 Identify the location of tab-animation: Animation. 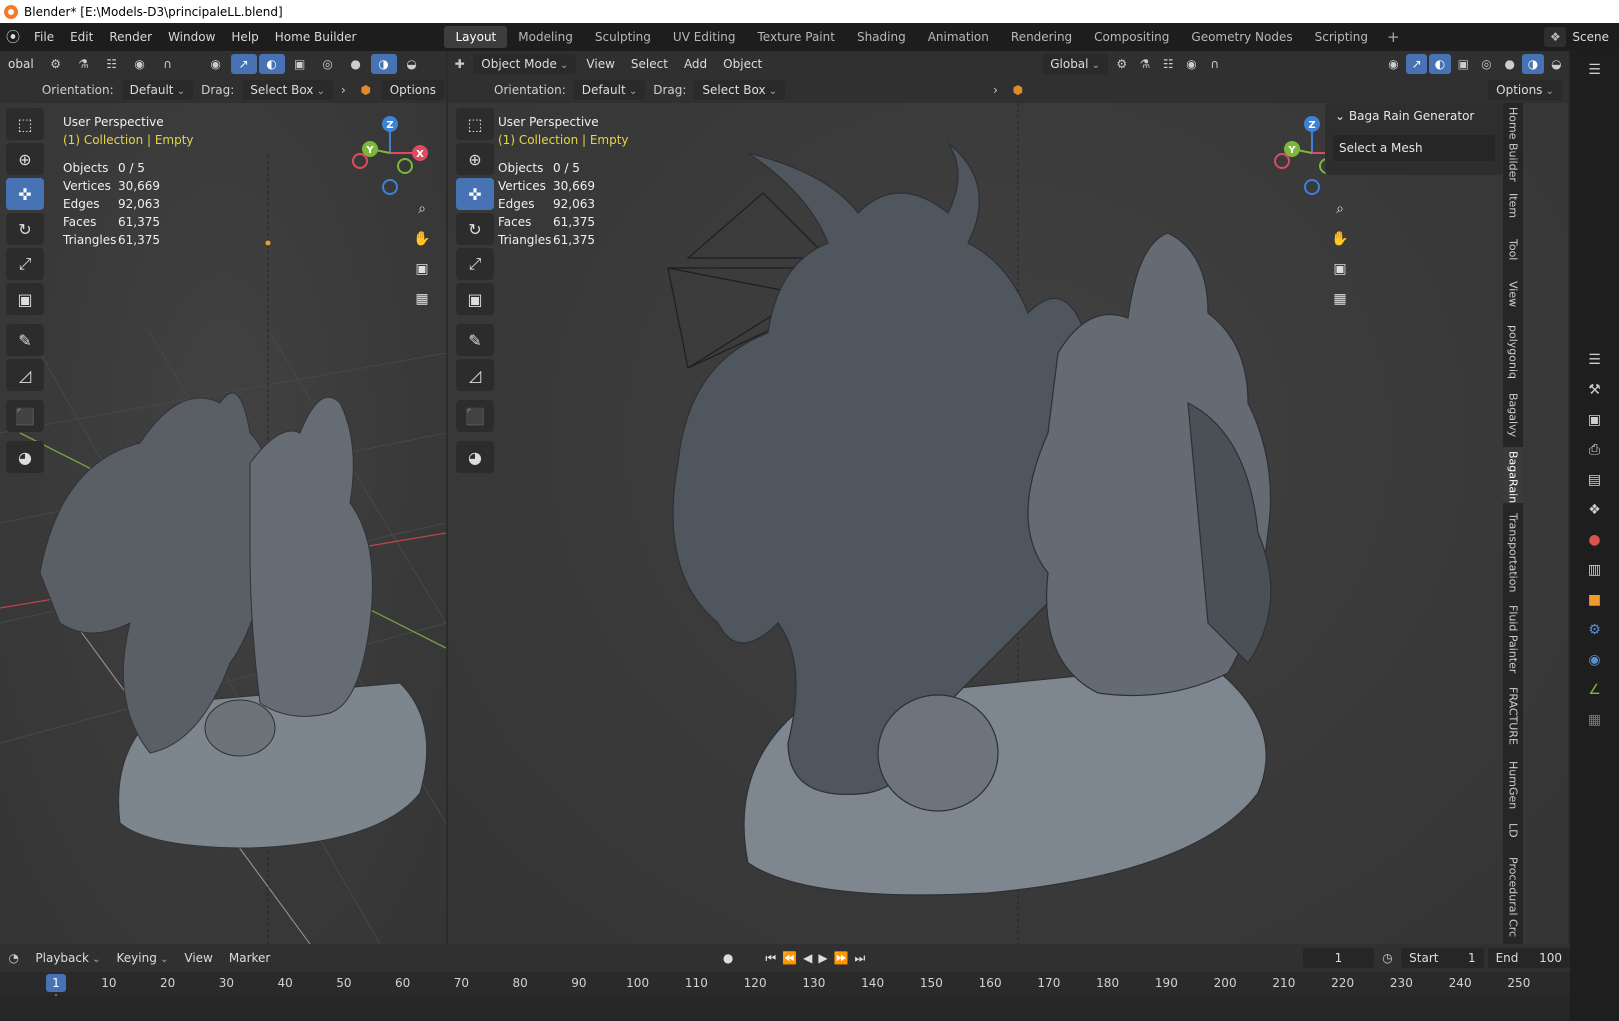
(958, 37).